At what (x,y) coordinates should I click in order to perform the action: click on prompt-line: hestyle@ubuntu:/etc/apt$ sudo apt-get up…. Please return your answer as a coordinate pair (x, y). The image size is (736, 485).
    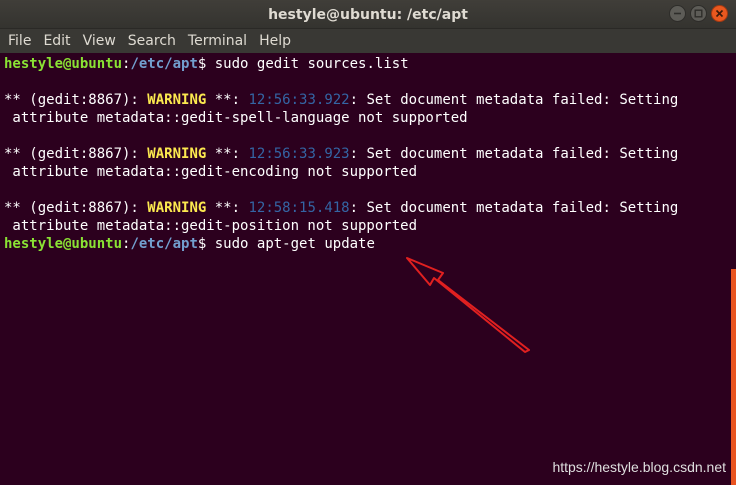
    Looking at the image, I should click on (370, 244).